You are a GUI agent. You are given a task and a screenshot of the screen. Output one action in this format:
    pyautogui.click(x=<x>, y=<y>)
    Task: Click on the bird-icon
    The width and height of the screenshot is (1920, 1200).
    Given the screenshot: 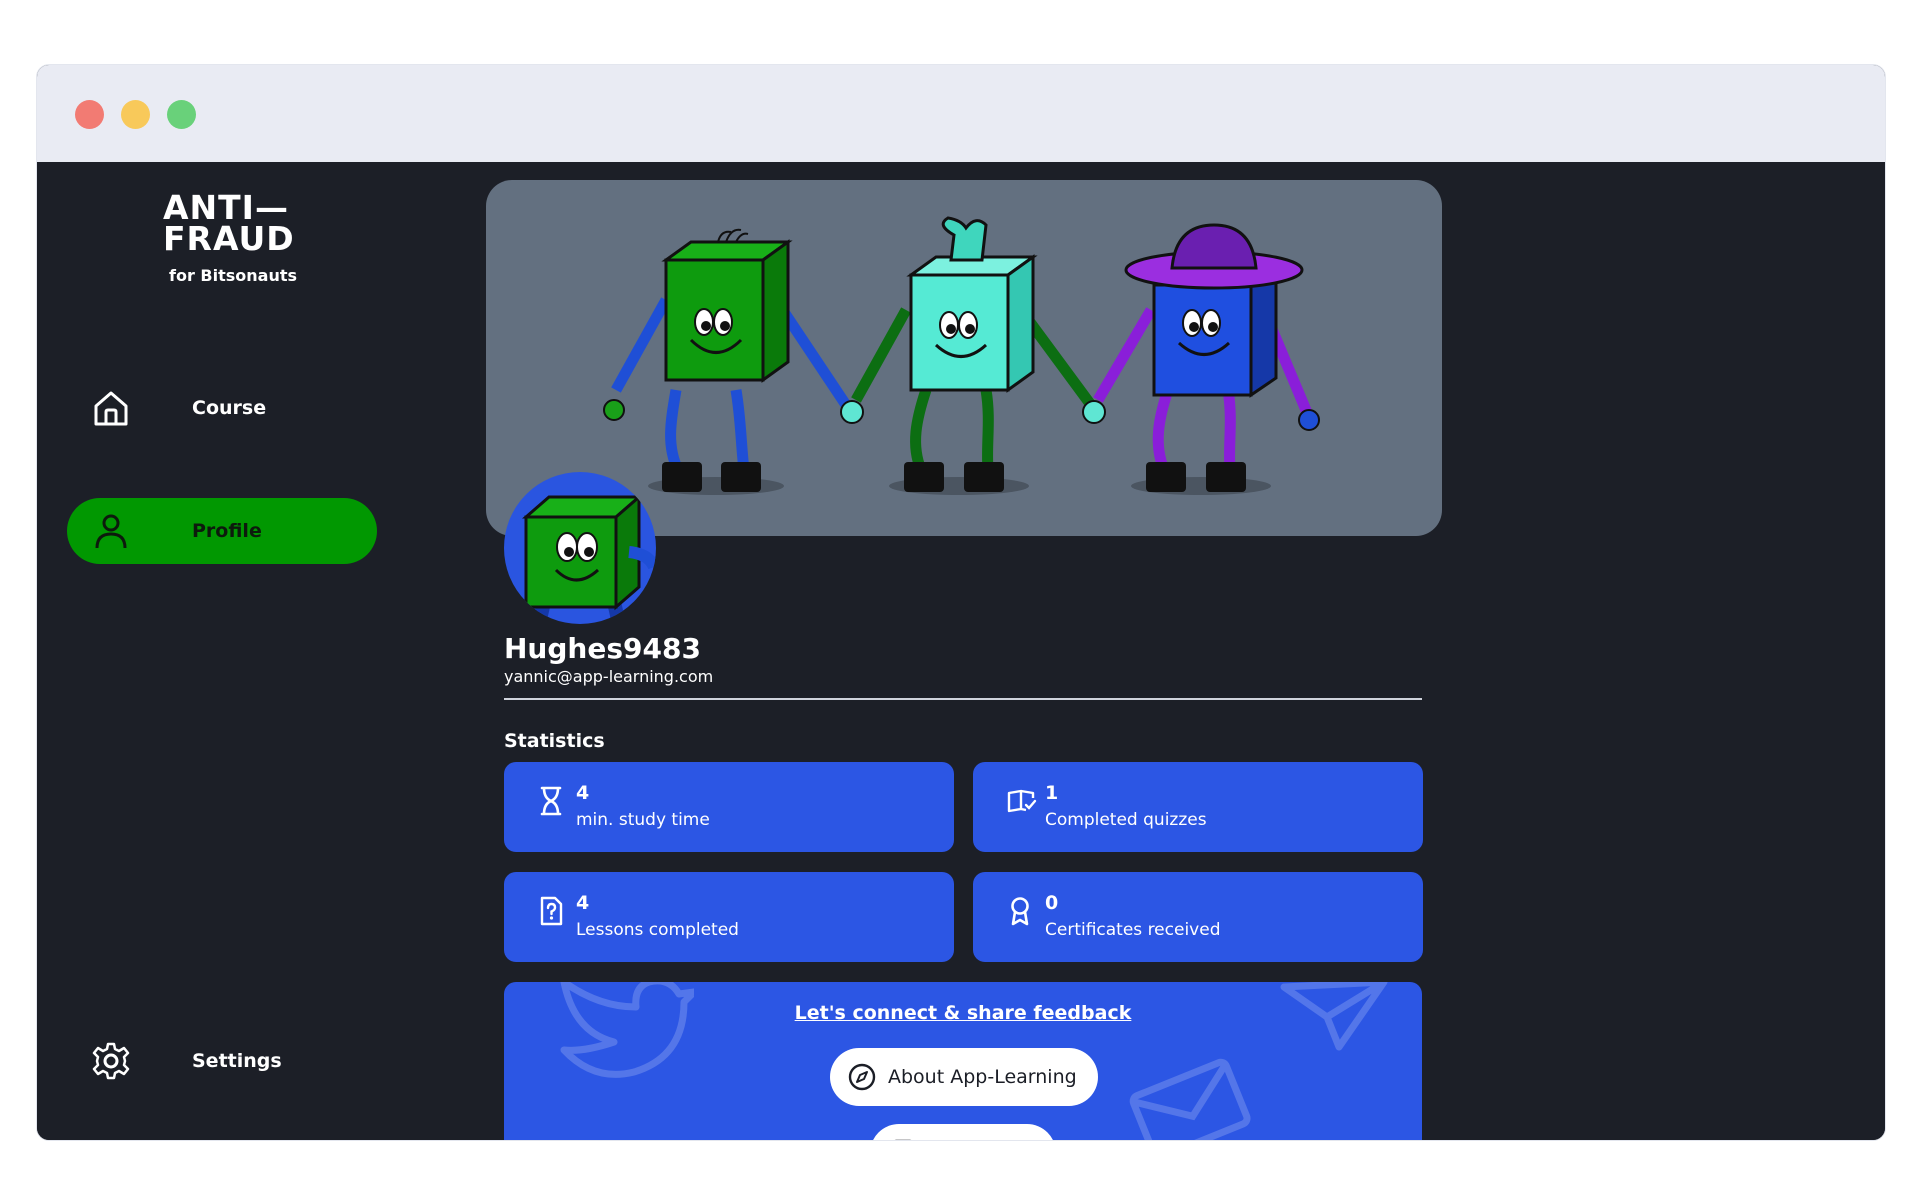 What is the action you would take?
    pyautogui.click(x=627, y=1030)
    